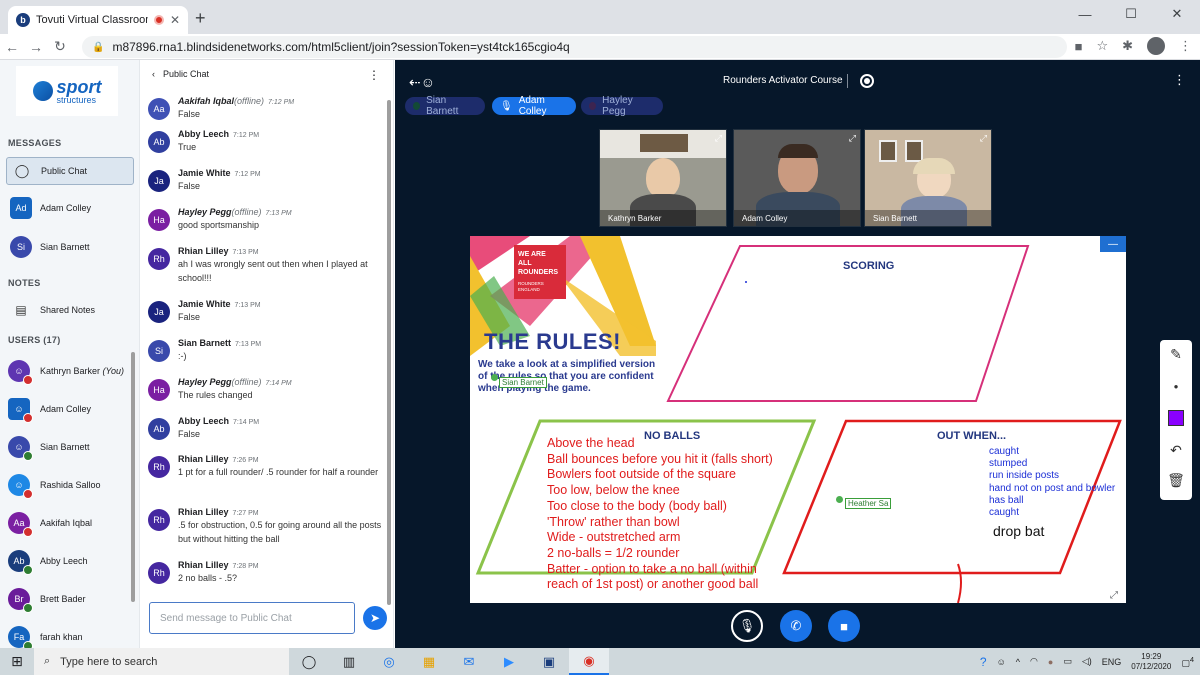  Describe the element at coordinates (1156, 46) in the screenshot. I see `profile-icon` at that location.